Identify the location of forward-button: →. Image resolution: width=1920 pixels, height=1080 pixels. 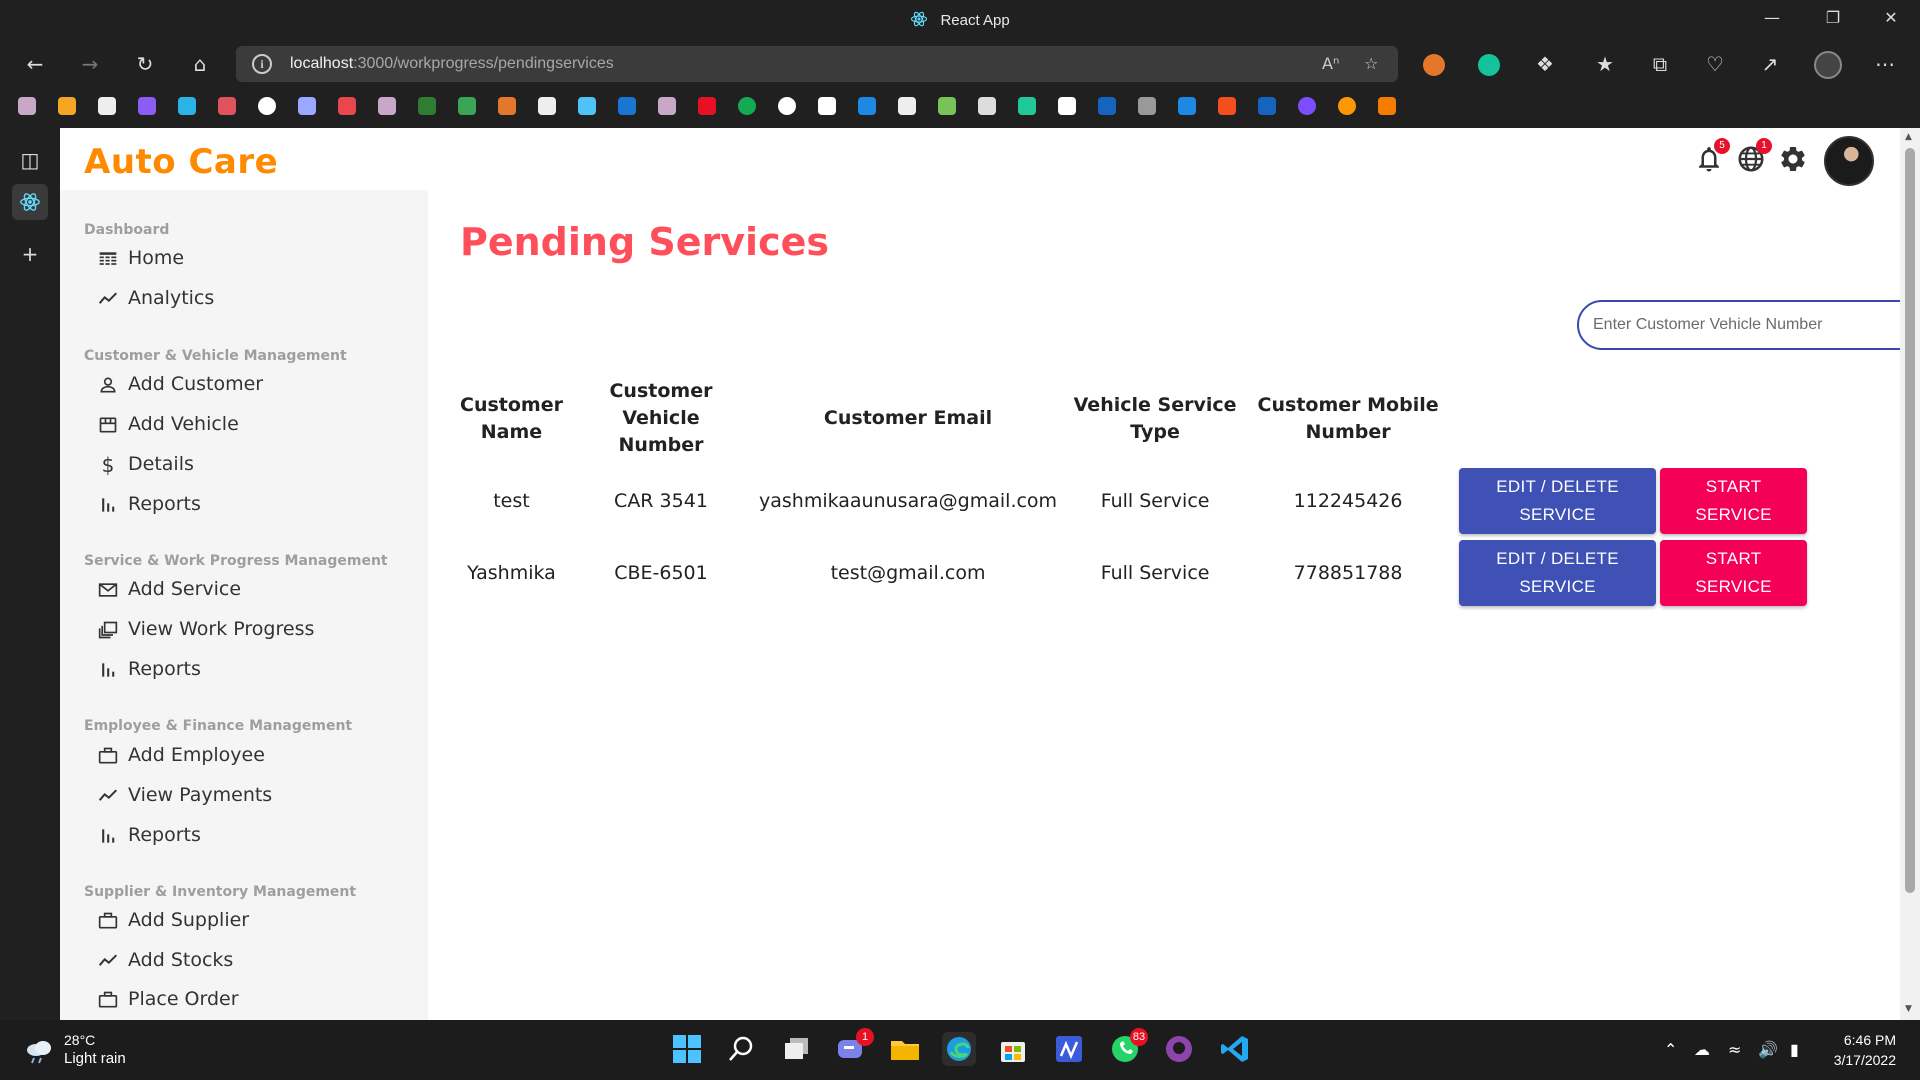
(90, 64).